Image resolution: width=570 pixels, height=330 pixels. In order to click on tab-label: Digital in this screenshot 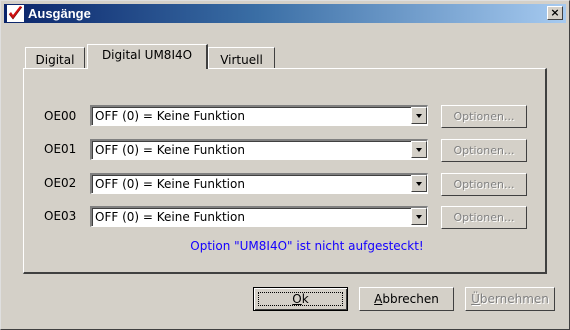, I will do `click(55, 60)`.